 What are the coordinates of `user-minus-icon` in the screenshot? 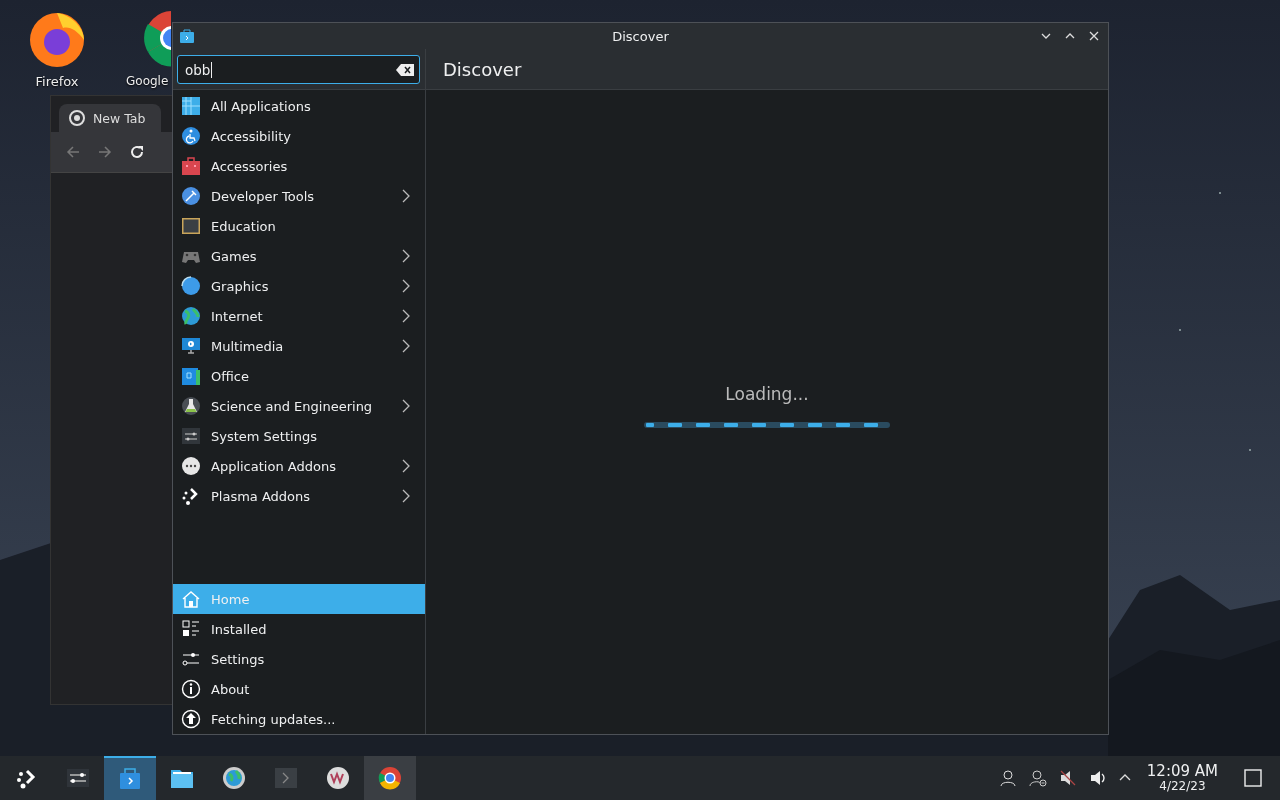 It's located at (1037, 778).